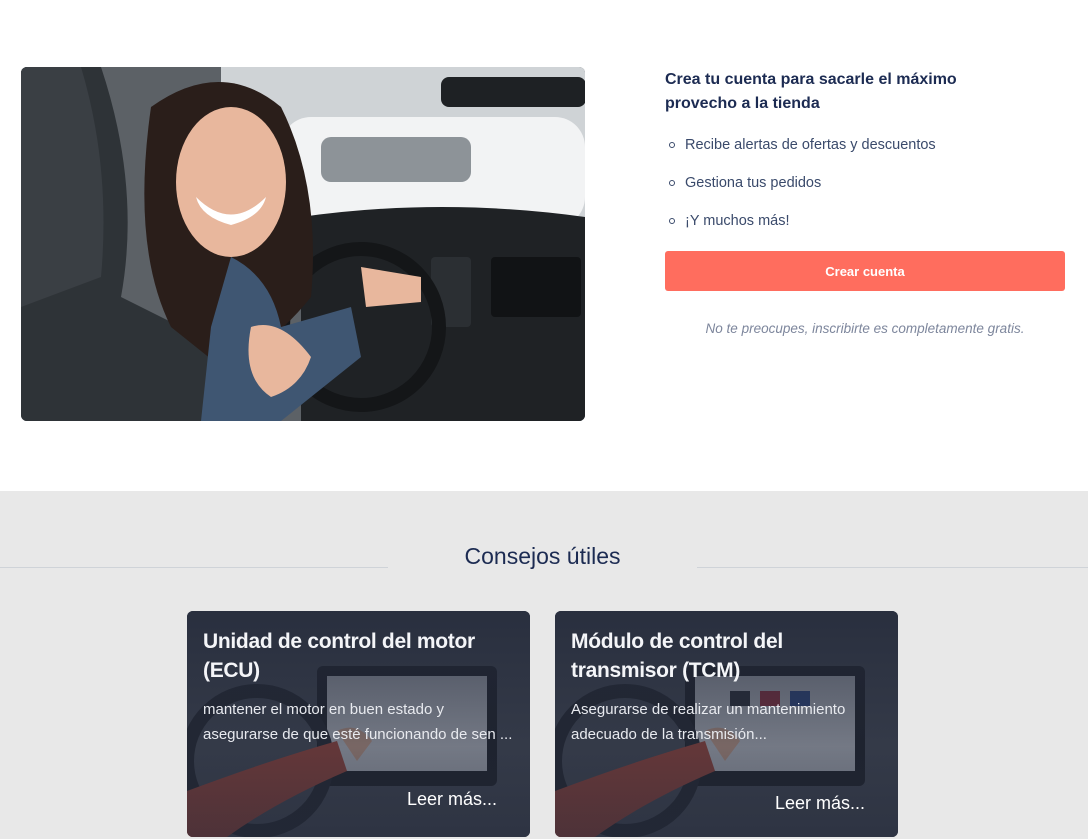 The height and width of the screenshot is (839, 1088). What do you see at coordinates (677, 656) in the screenshot?
I see `tip-card-title: Módulo de control del transmisor (TCM)` at bounding box center [677, 656].